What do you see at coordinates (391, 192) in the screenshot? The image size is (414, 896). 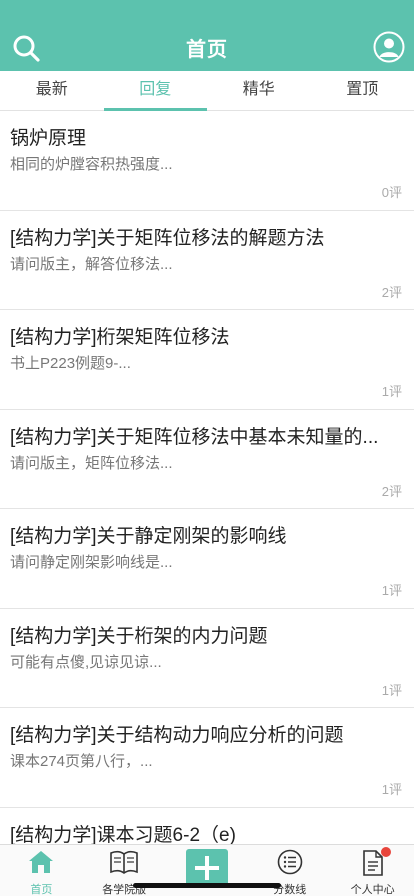 I see `comment-count: 0评` at bounding box center [391, 192].